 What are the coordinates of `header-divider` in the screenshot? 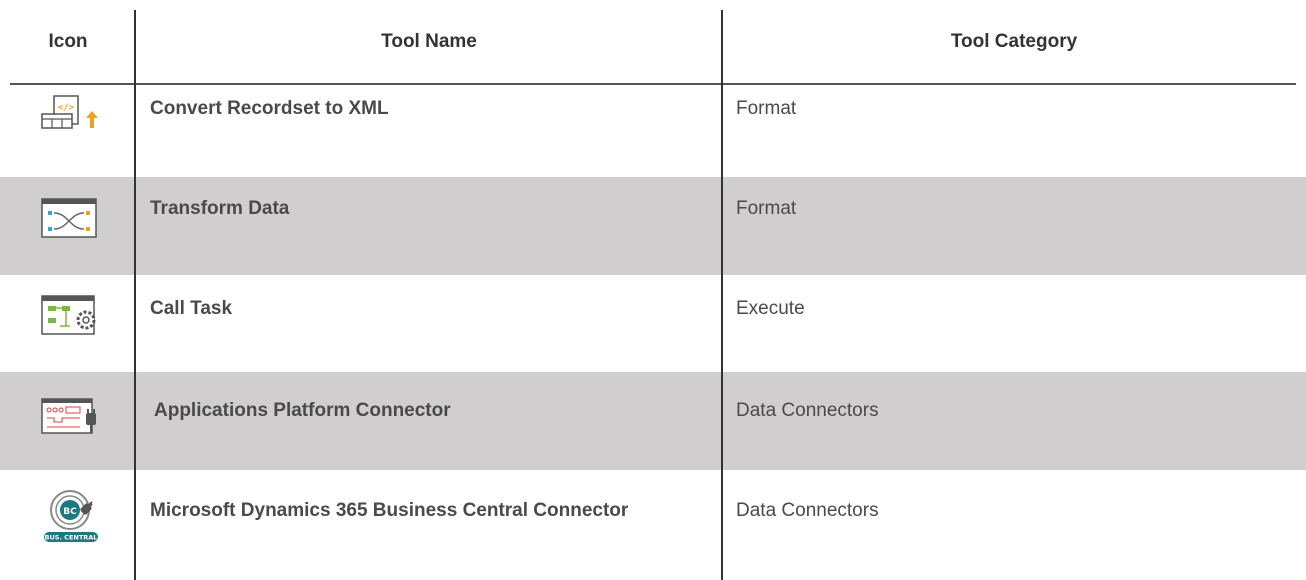 It's located at (653, 84).